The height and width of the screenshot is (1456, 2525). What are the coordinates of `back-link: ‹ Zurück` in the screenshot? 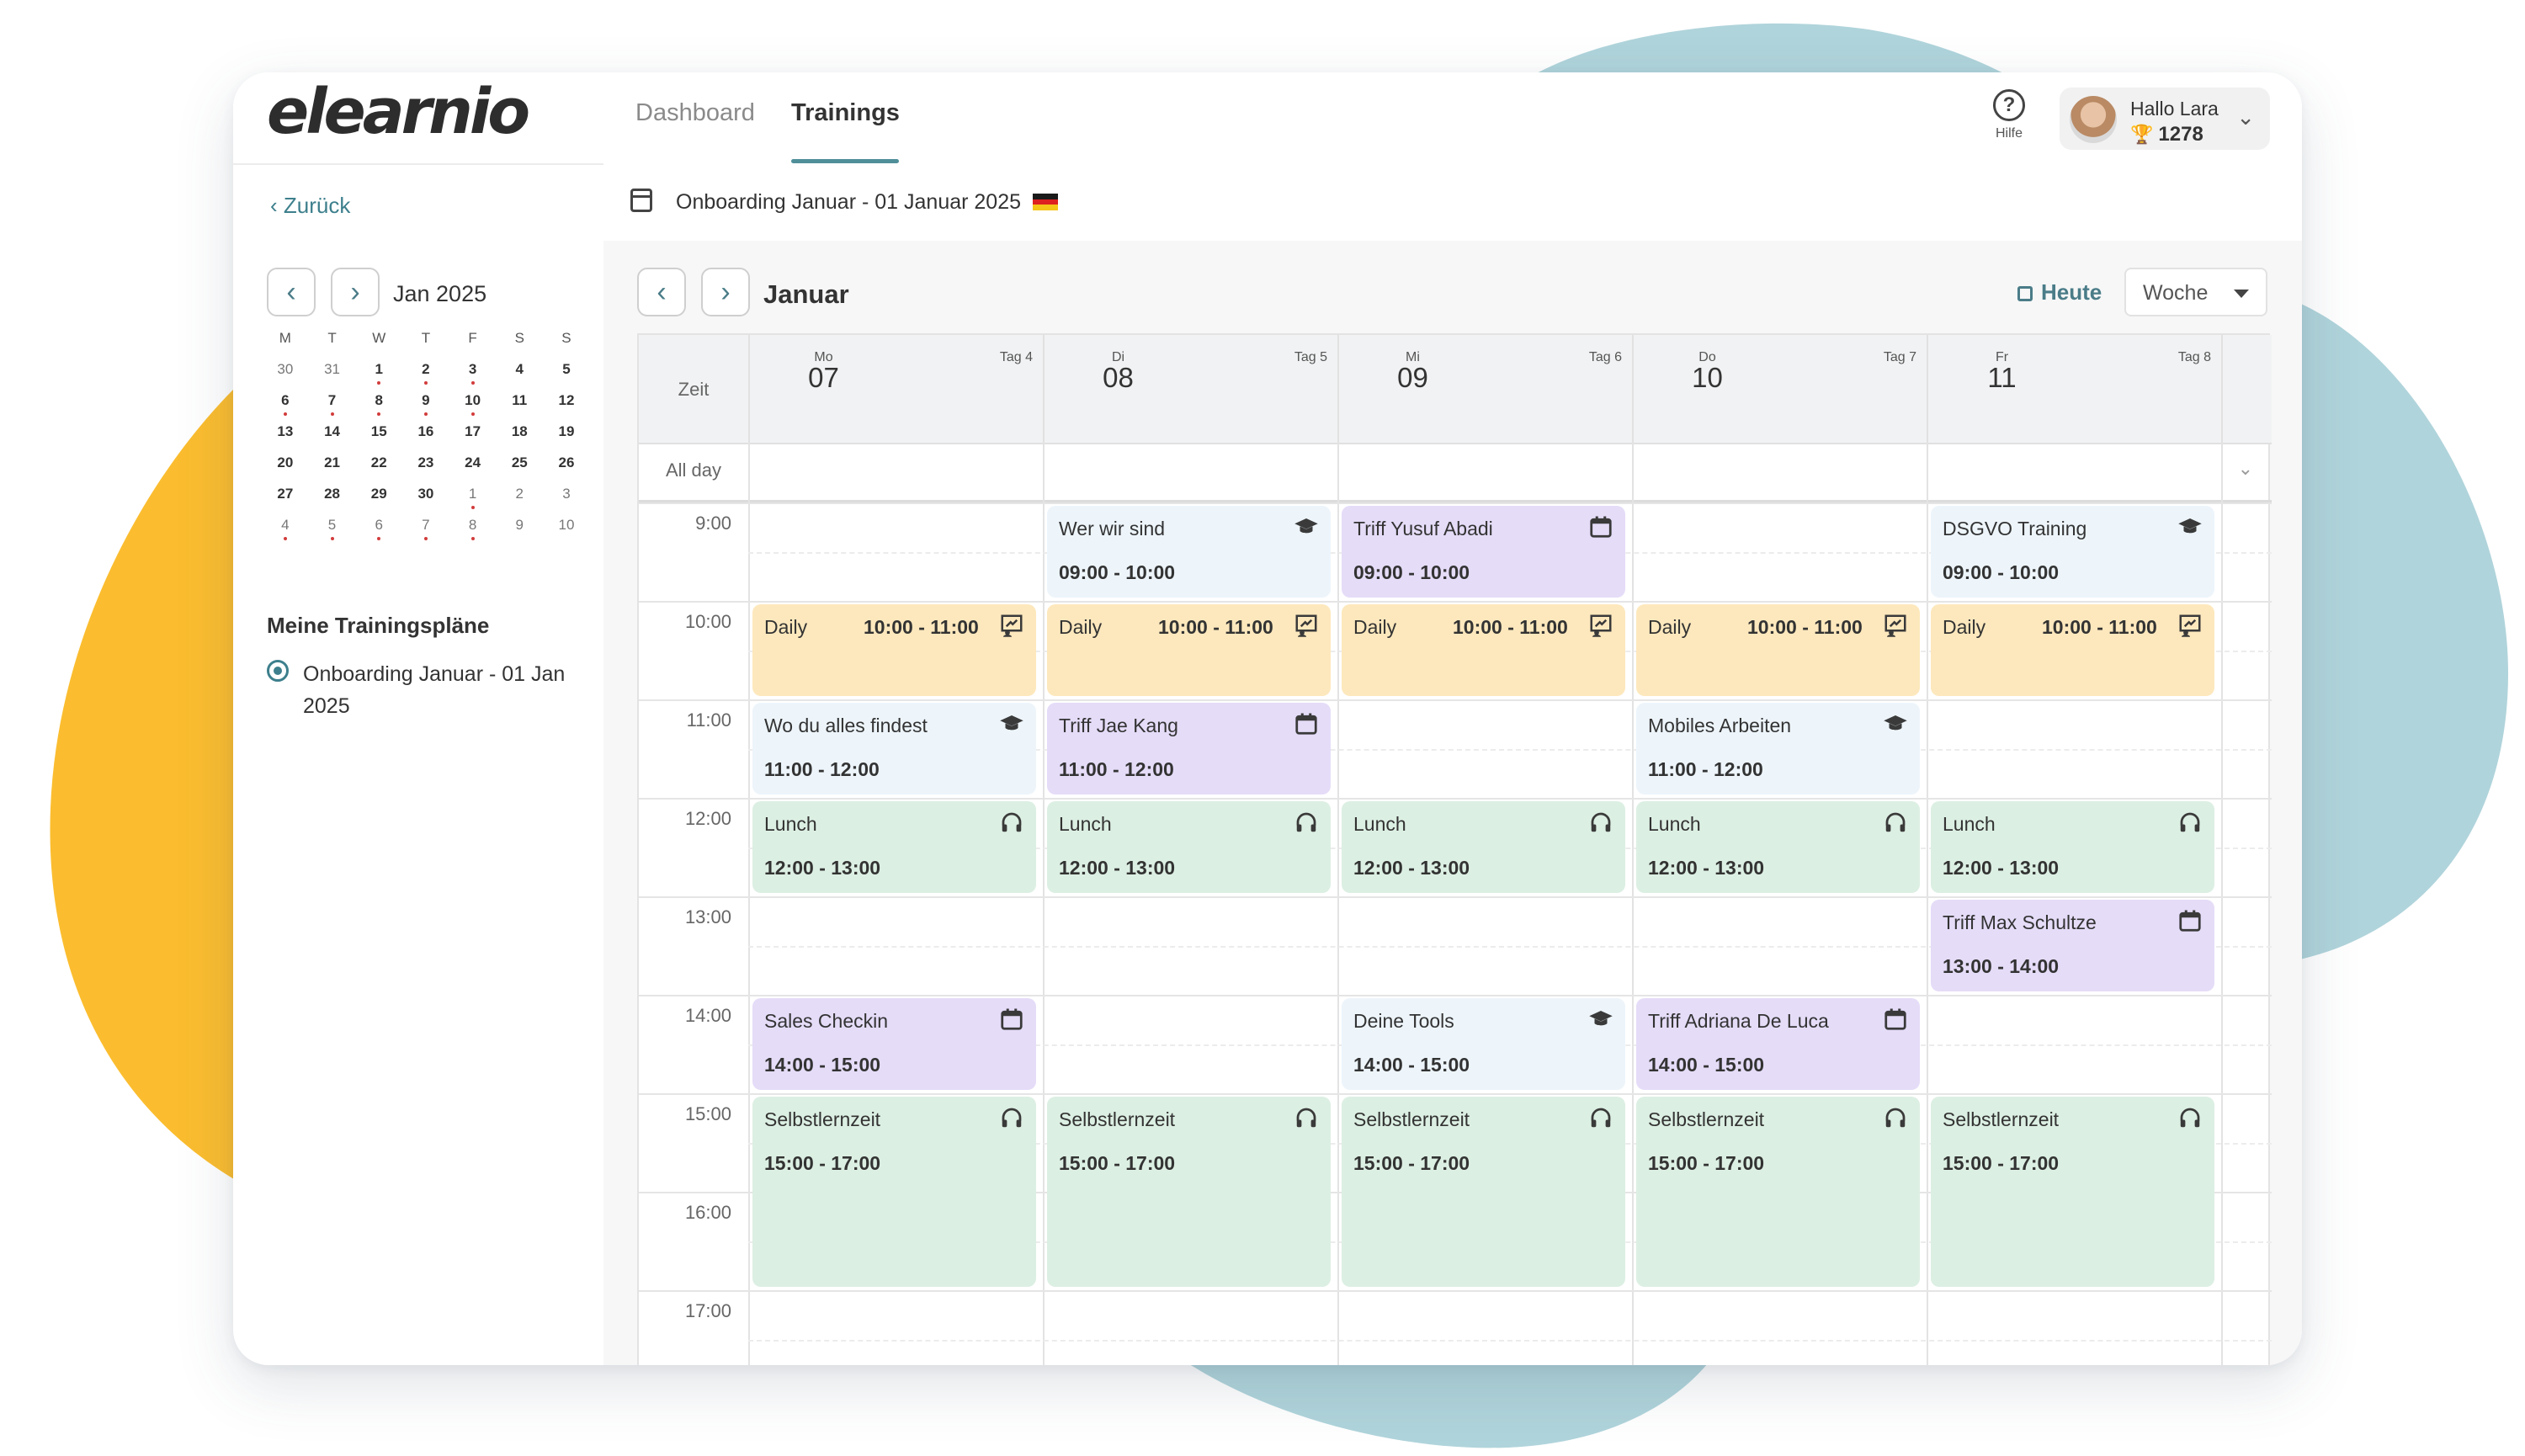 It's located at (310, 206).